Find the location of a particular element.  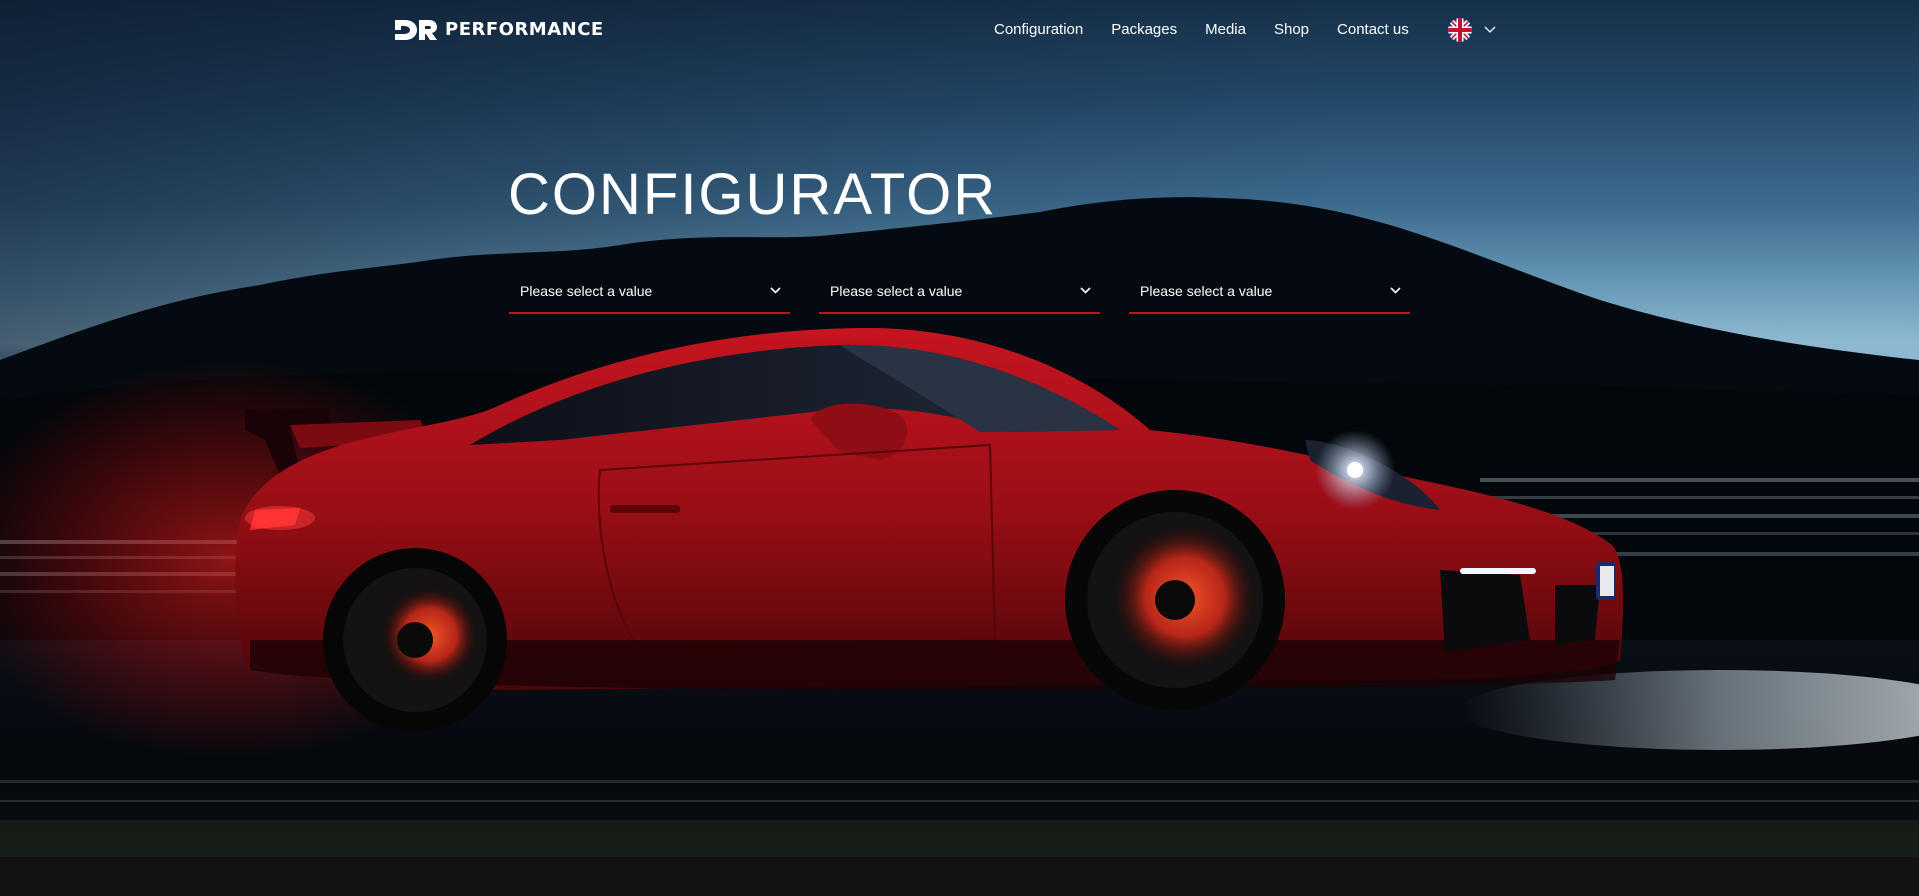

nav-item-configuration: Configuration is located at coordinates (1038, 30).